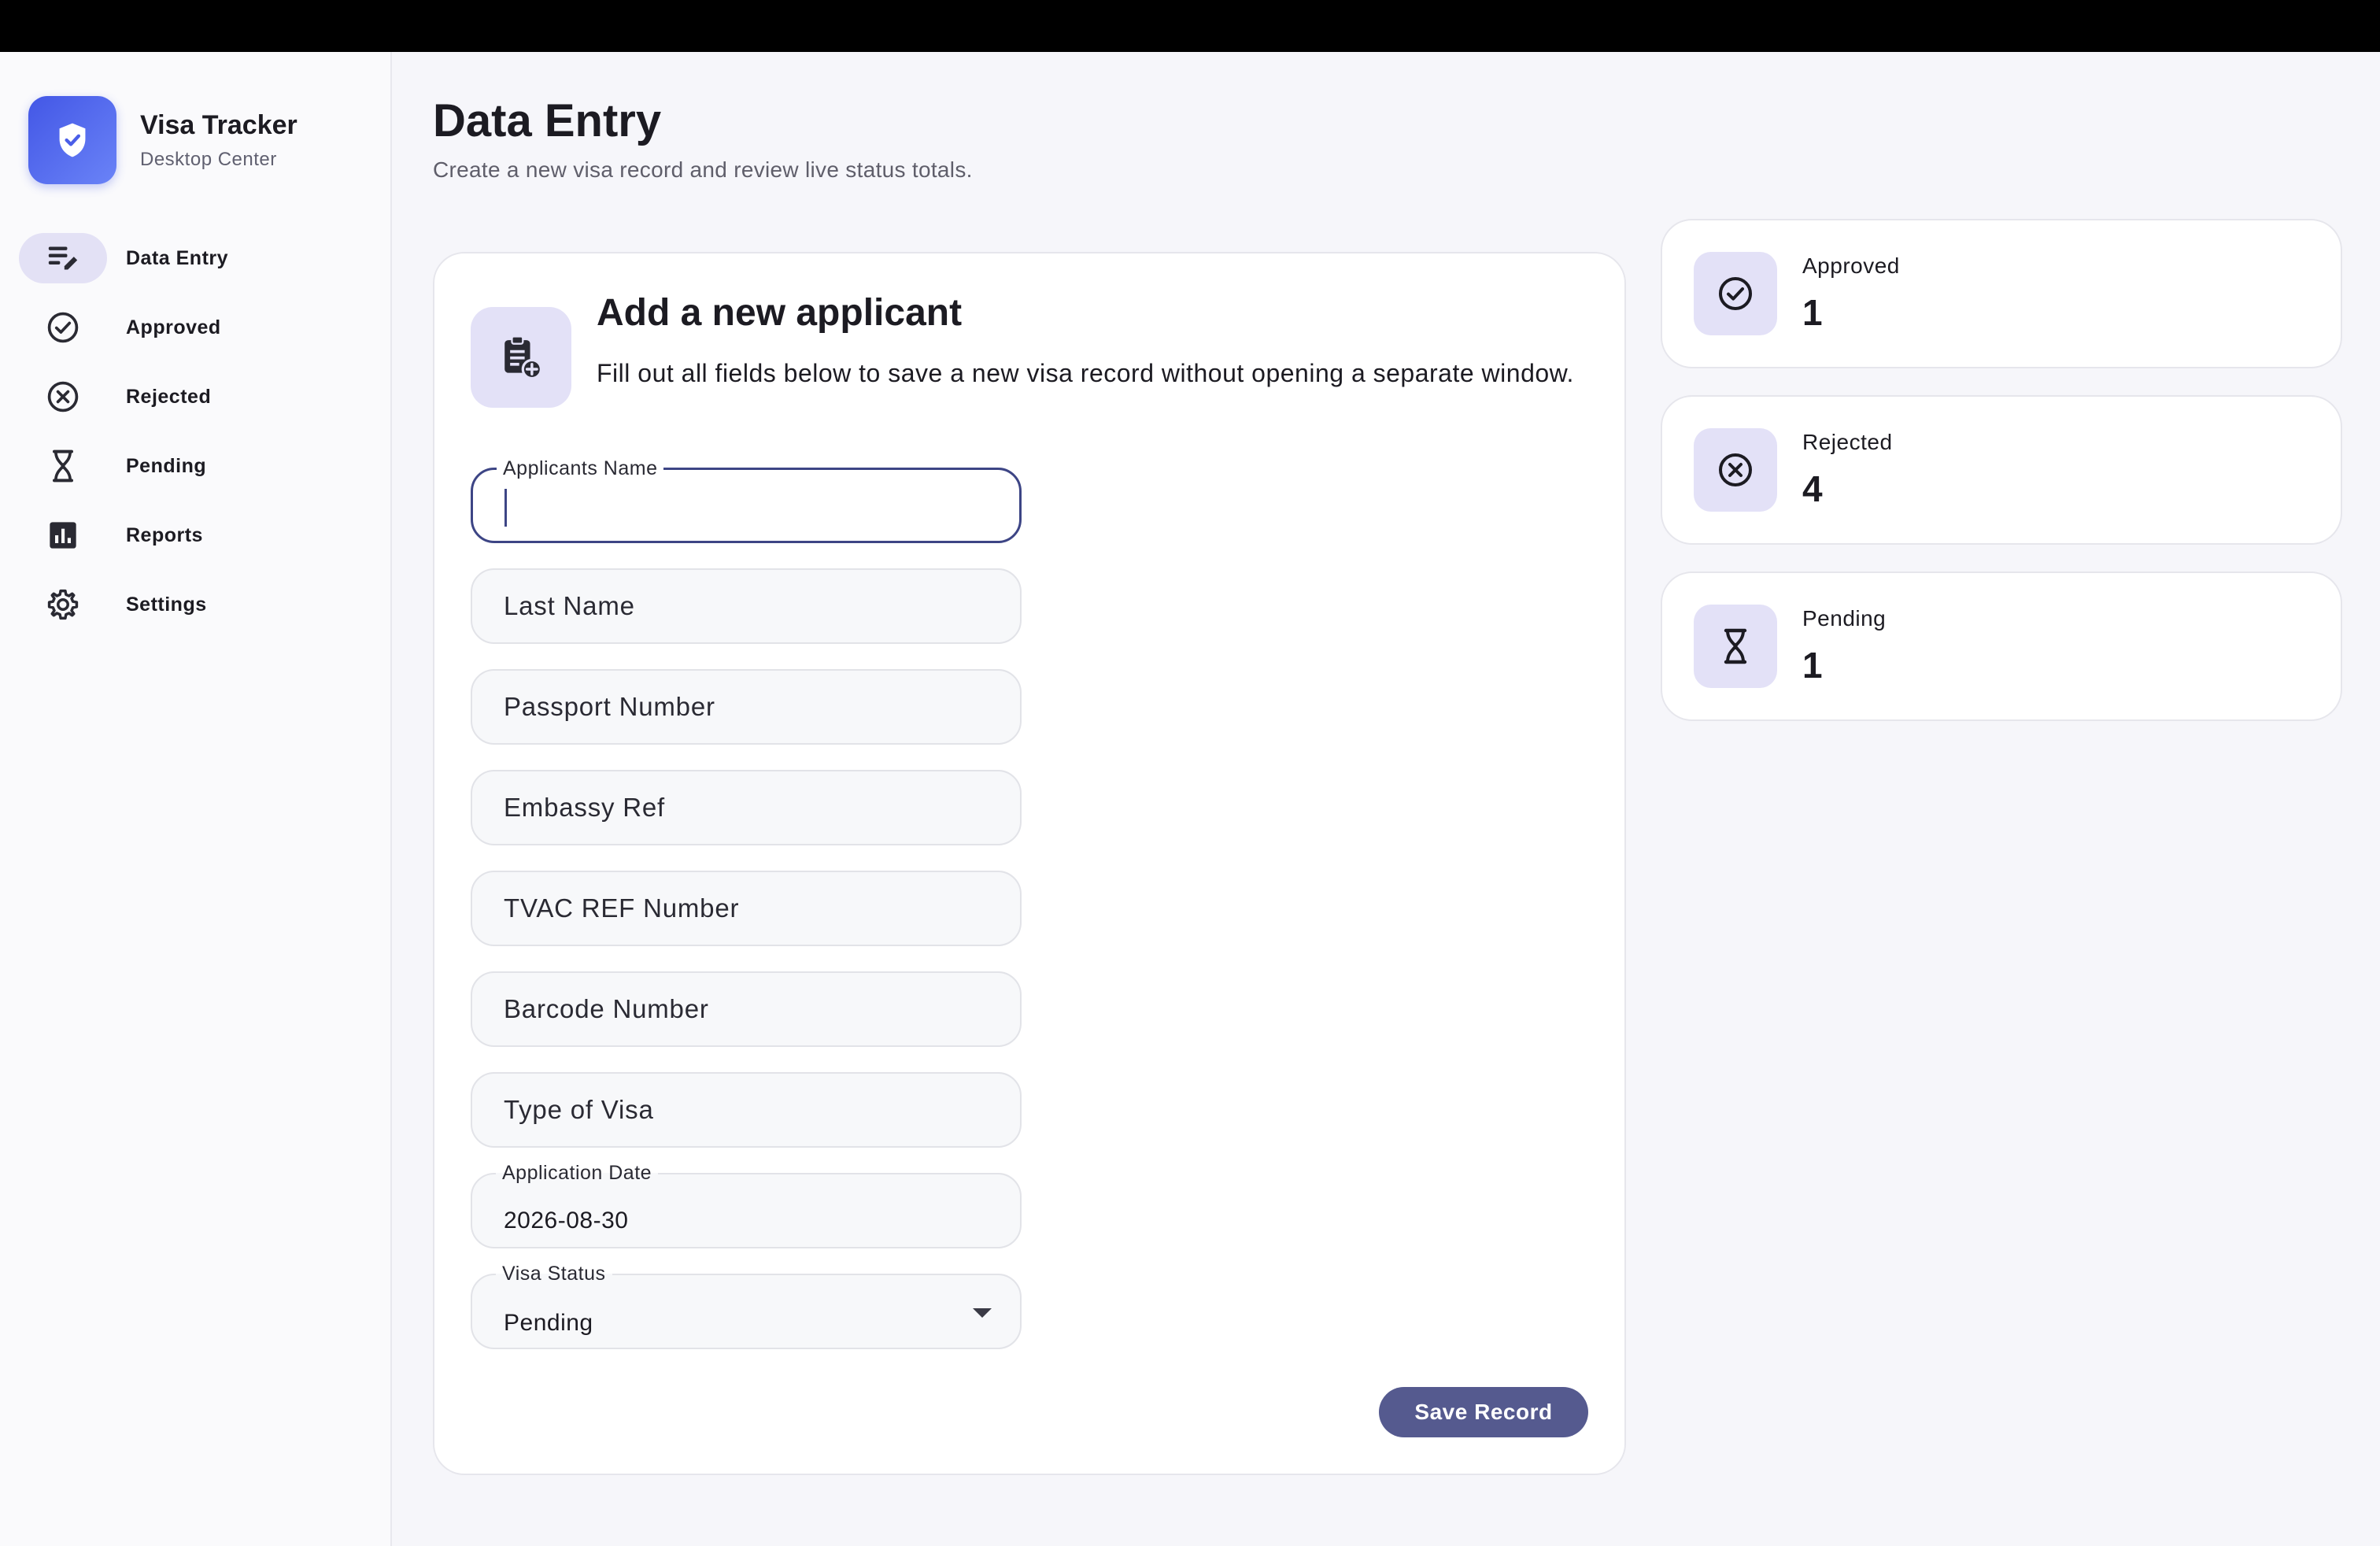 This screenshot has height=1546, width=2380. What do you see at coordinates (746, 808) in the screenshot?
I see `embassy-ref-field: Embassy Ref` at bounding box center [746, 808].